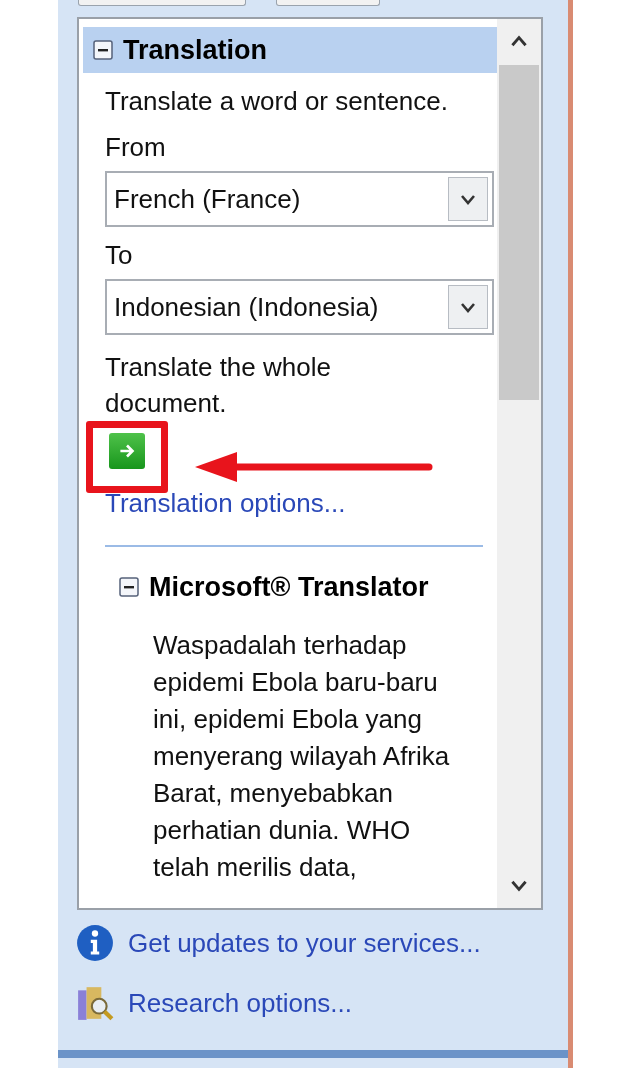  I want to click on from-dropdown: French (France), so click(299, 199).